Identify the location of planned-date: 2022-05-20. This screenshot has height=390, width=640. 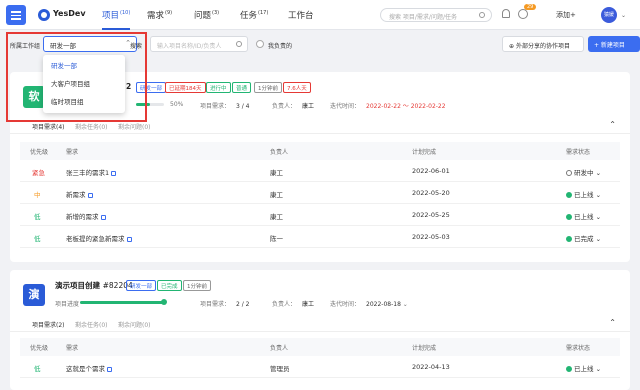
(431, 193).